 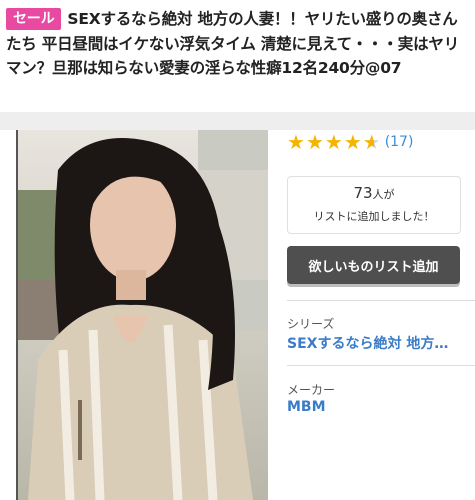 What do you see at coordinates (311, 324) in the screenshot?
I see `series-label: シリーズ` at bounding box center [311, 324].